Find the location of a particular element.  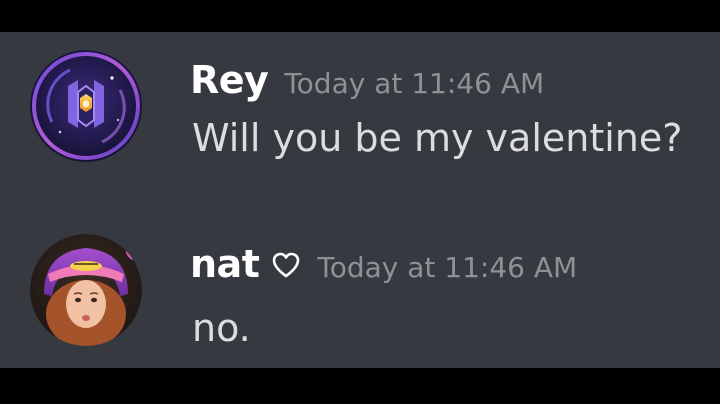

user-avatar-nat is located at coordinates (86, 290).